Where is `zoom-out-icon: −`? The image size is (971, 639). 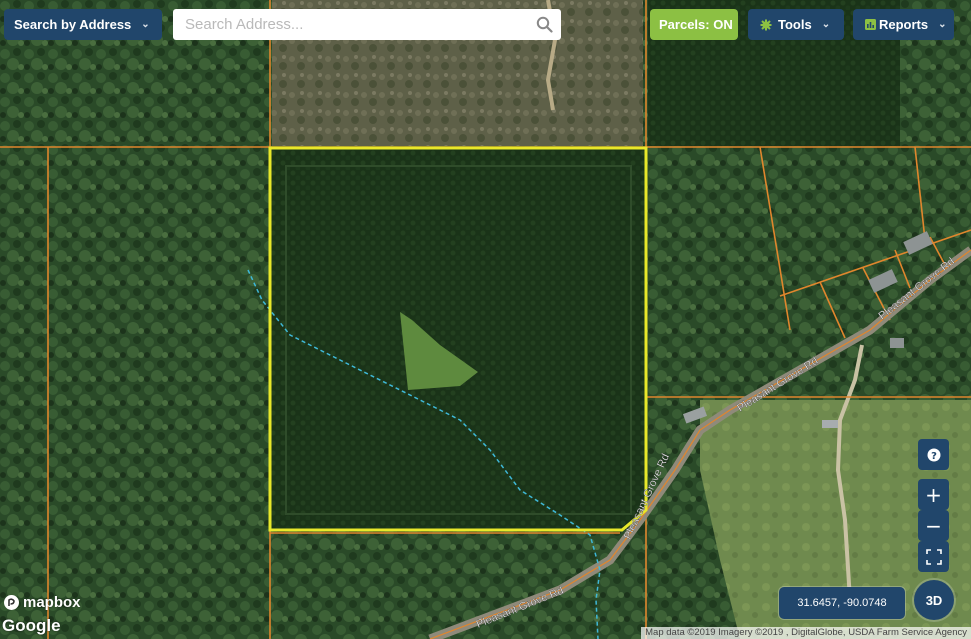 zoom-out-icon: − is located at coordinates (933, 525).